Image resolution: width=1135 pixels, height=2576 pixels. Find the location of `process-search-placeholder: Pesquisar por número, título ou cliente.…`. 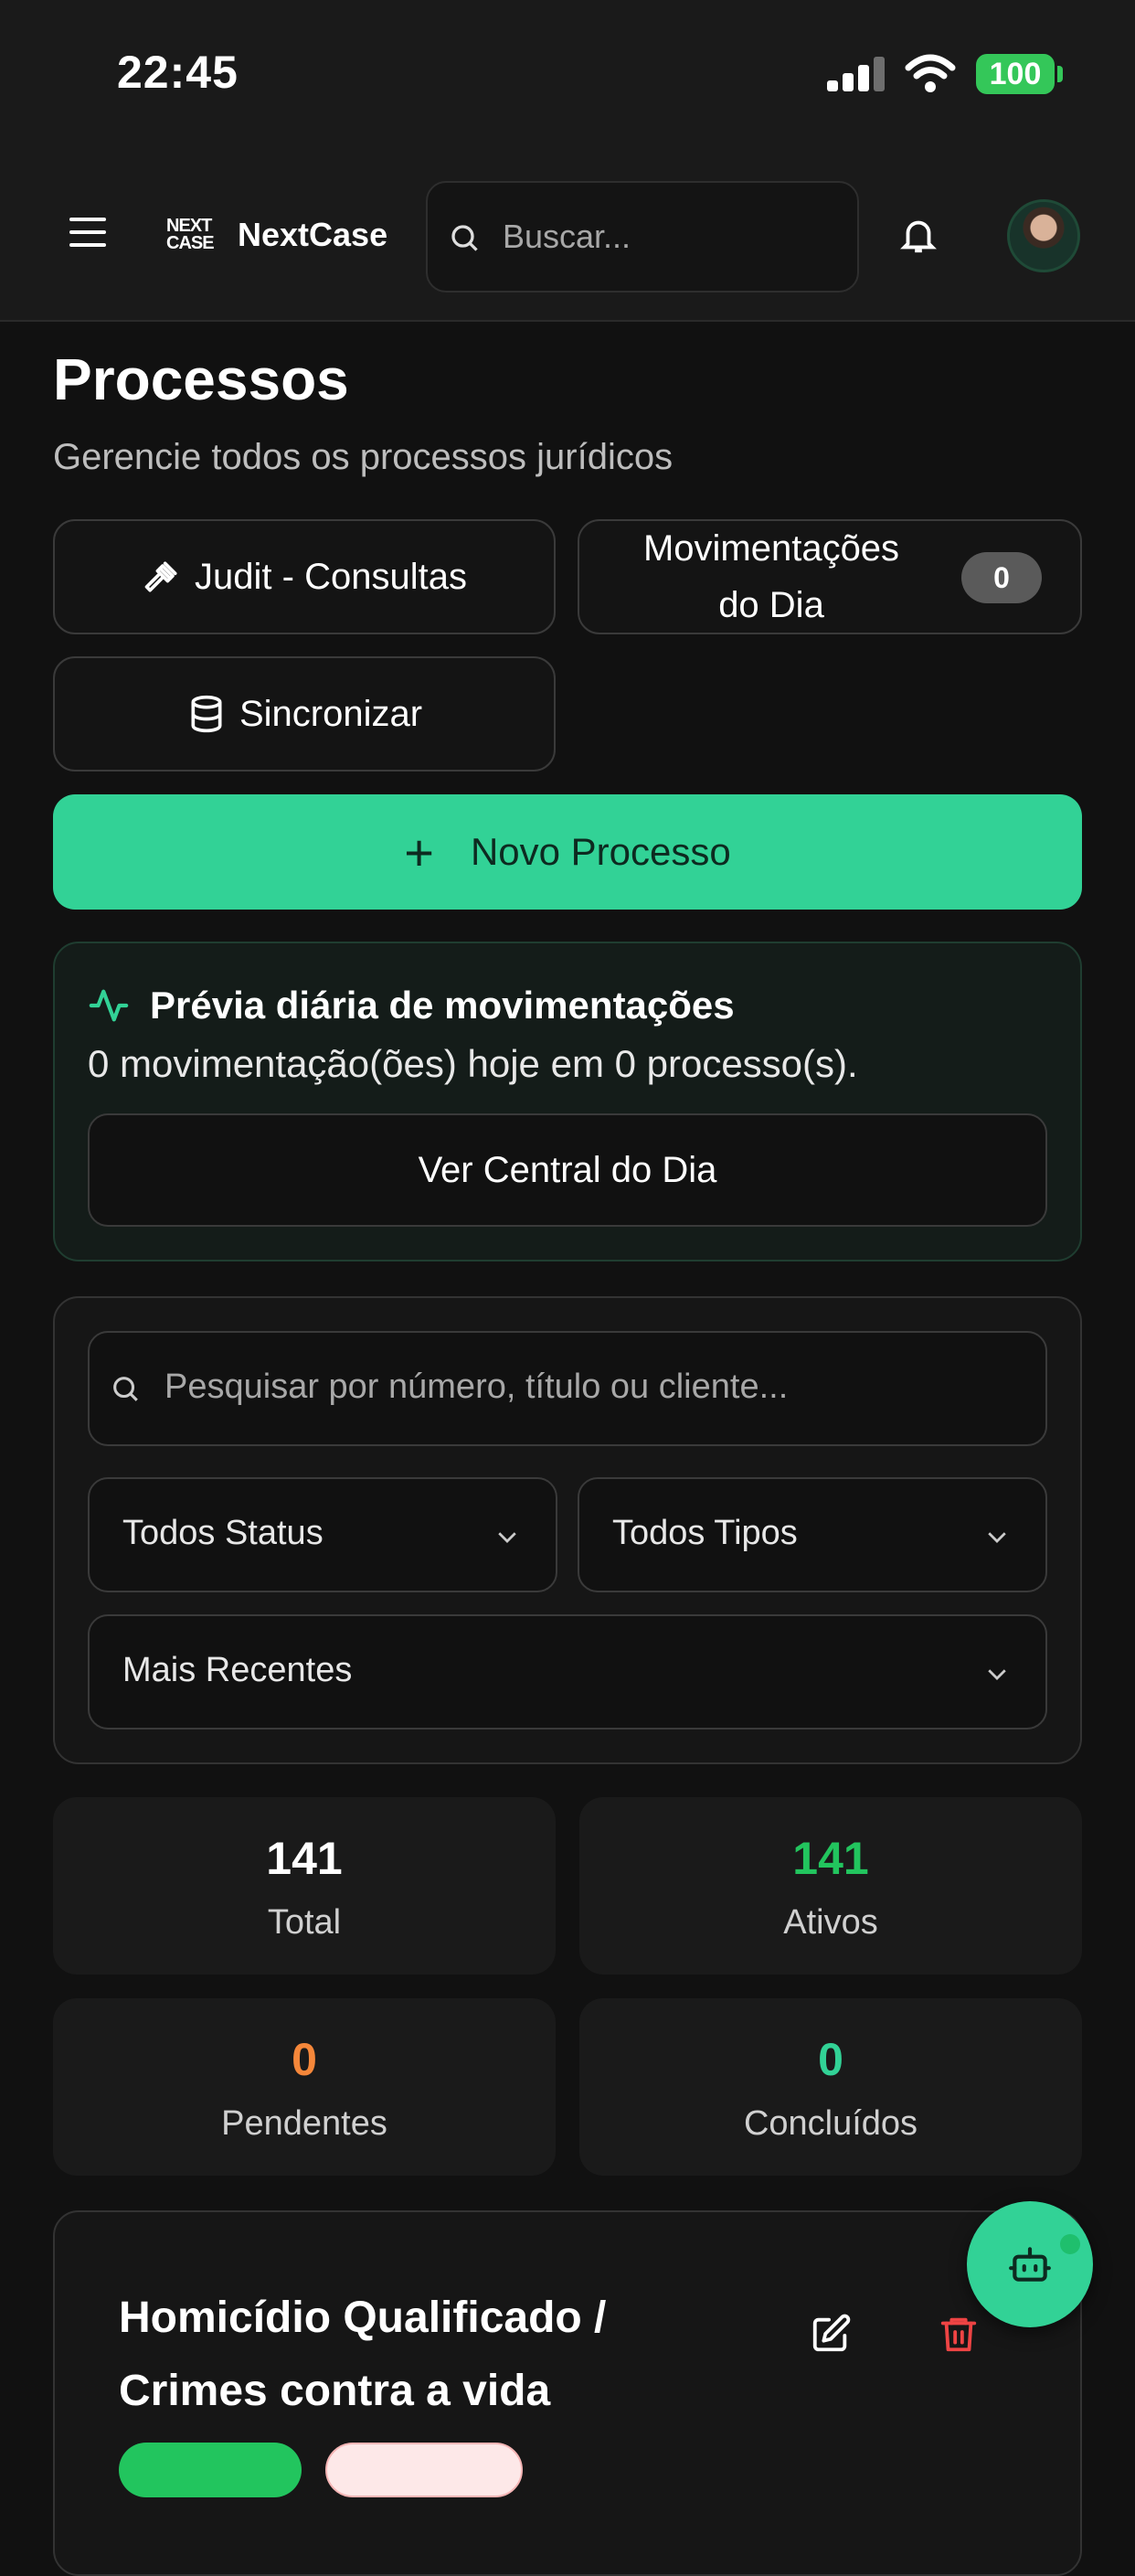

process-search-placeholder: Pesquisar por número, título ou cliente.… is located at coordinates (476, 1387).